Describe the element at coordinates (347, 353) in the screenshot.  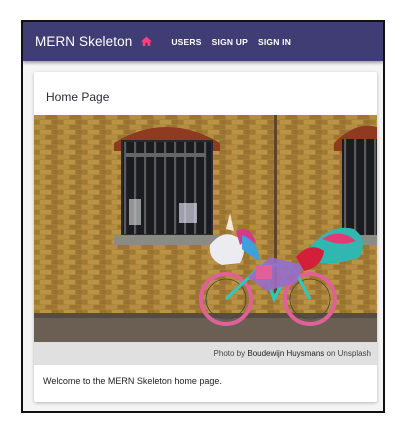
I see `photo-credit-suffix: on Unsplash` at that location.